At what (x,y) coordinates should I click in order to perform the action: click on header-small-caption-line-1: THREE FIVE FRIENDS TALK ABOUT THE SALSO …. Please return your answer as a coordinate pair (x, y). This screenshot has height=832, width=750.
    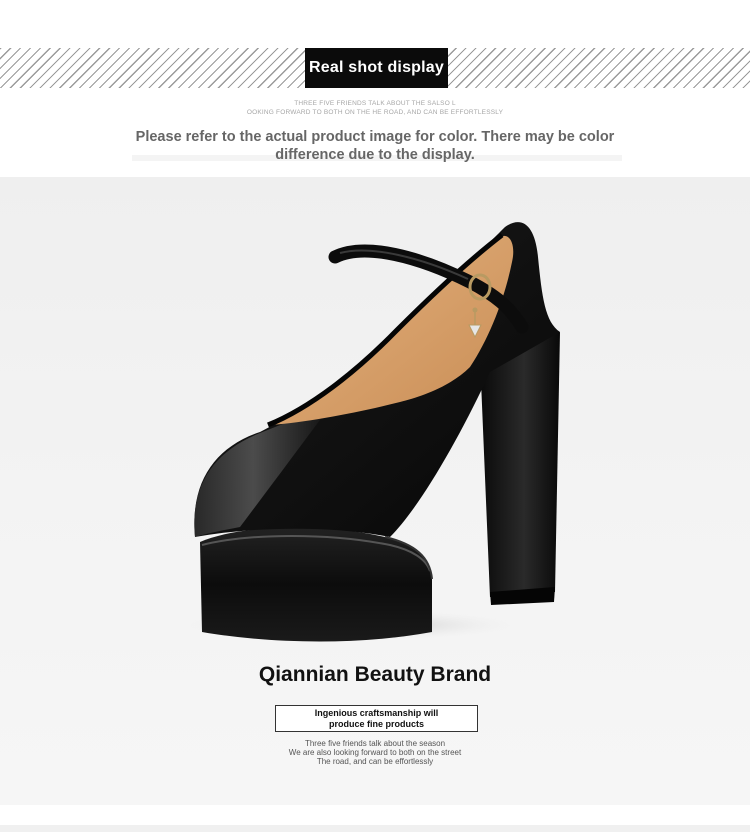
    Looking at the image, I should click on (375, 103).